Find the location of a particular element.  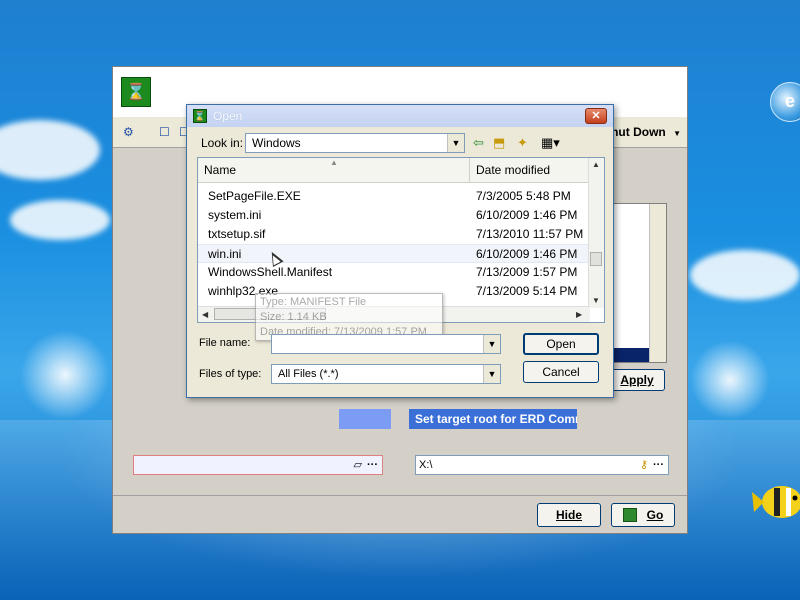

files-of-type-value: All Files (*.*) is located at coordinates (308, 374).